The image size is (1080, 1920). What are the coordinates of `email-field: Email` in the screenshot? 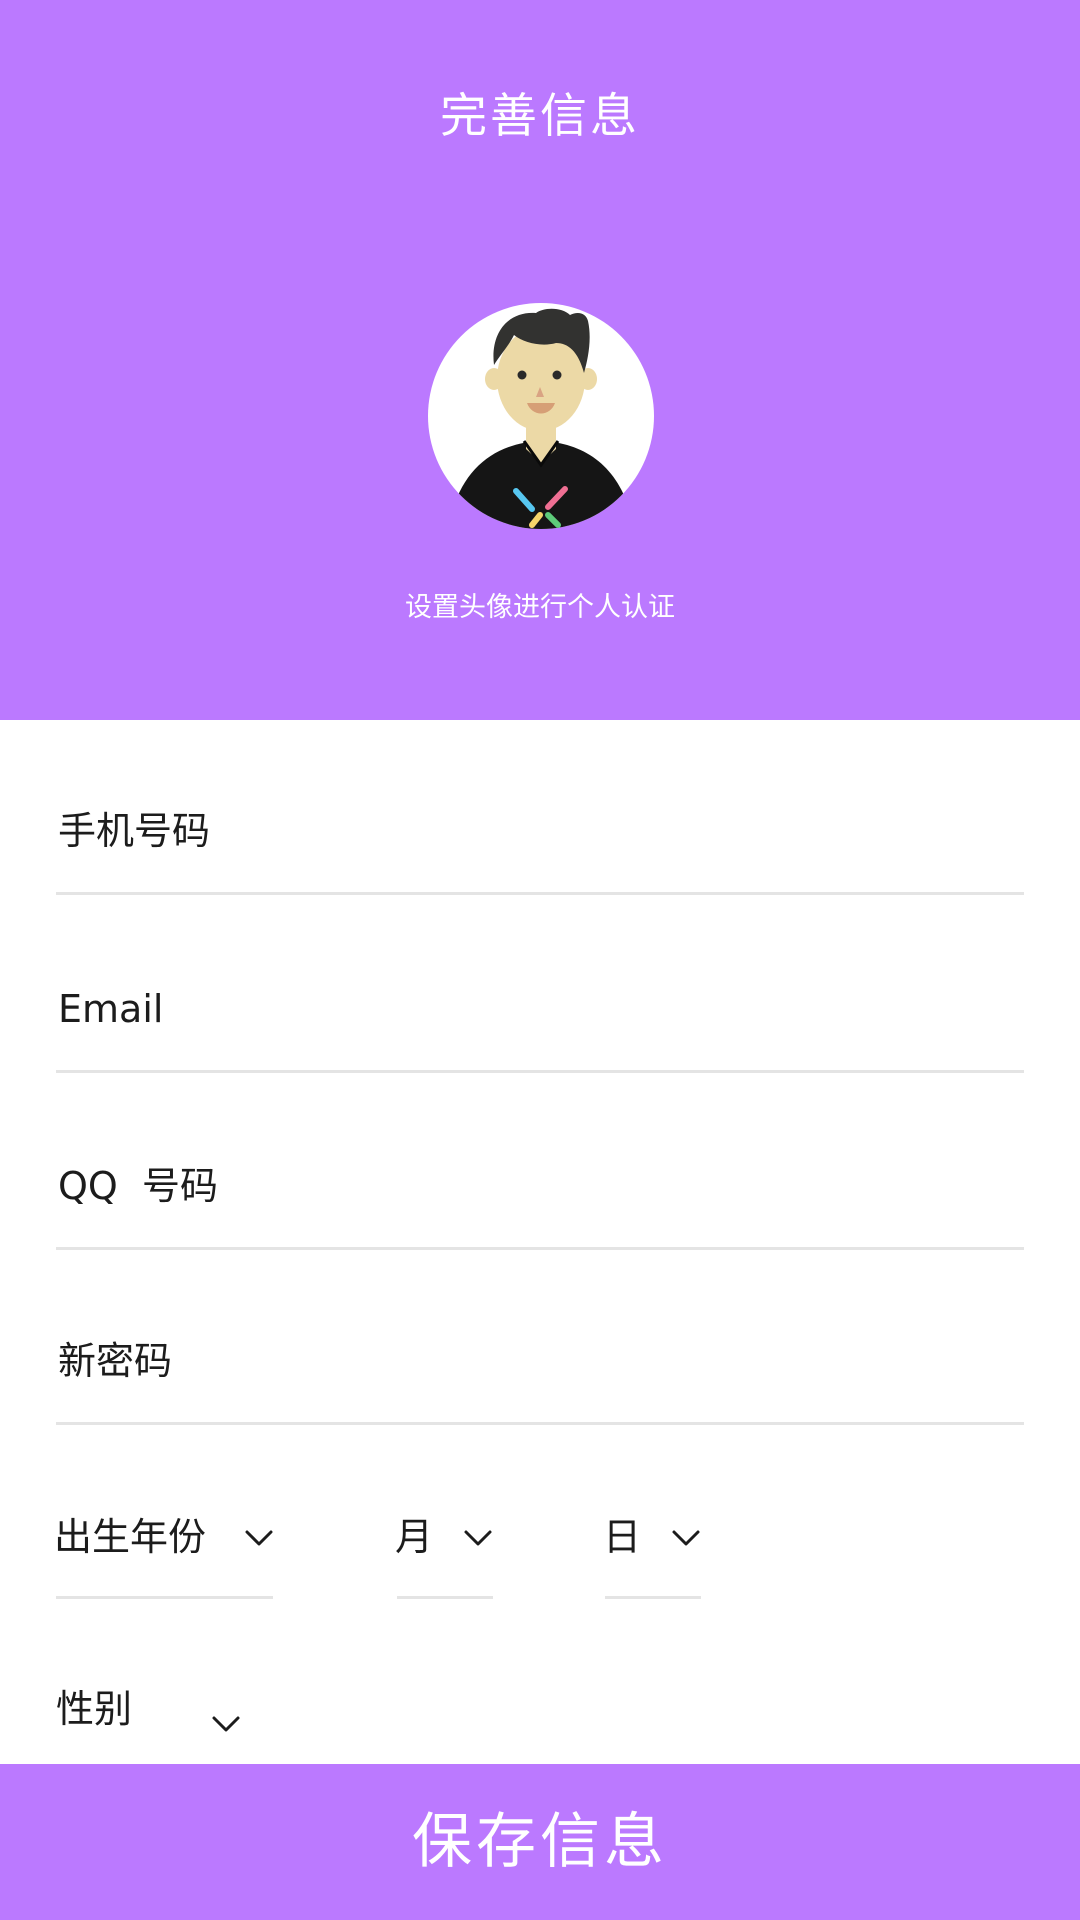 It's located at (540, 1004).